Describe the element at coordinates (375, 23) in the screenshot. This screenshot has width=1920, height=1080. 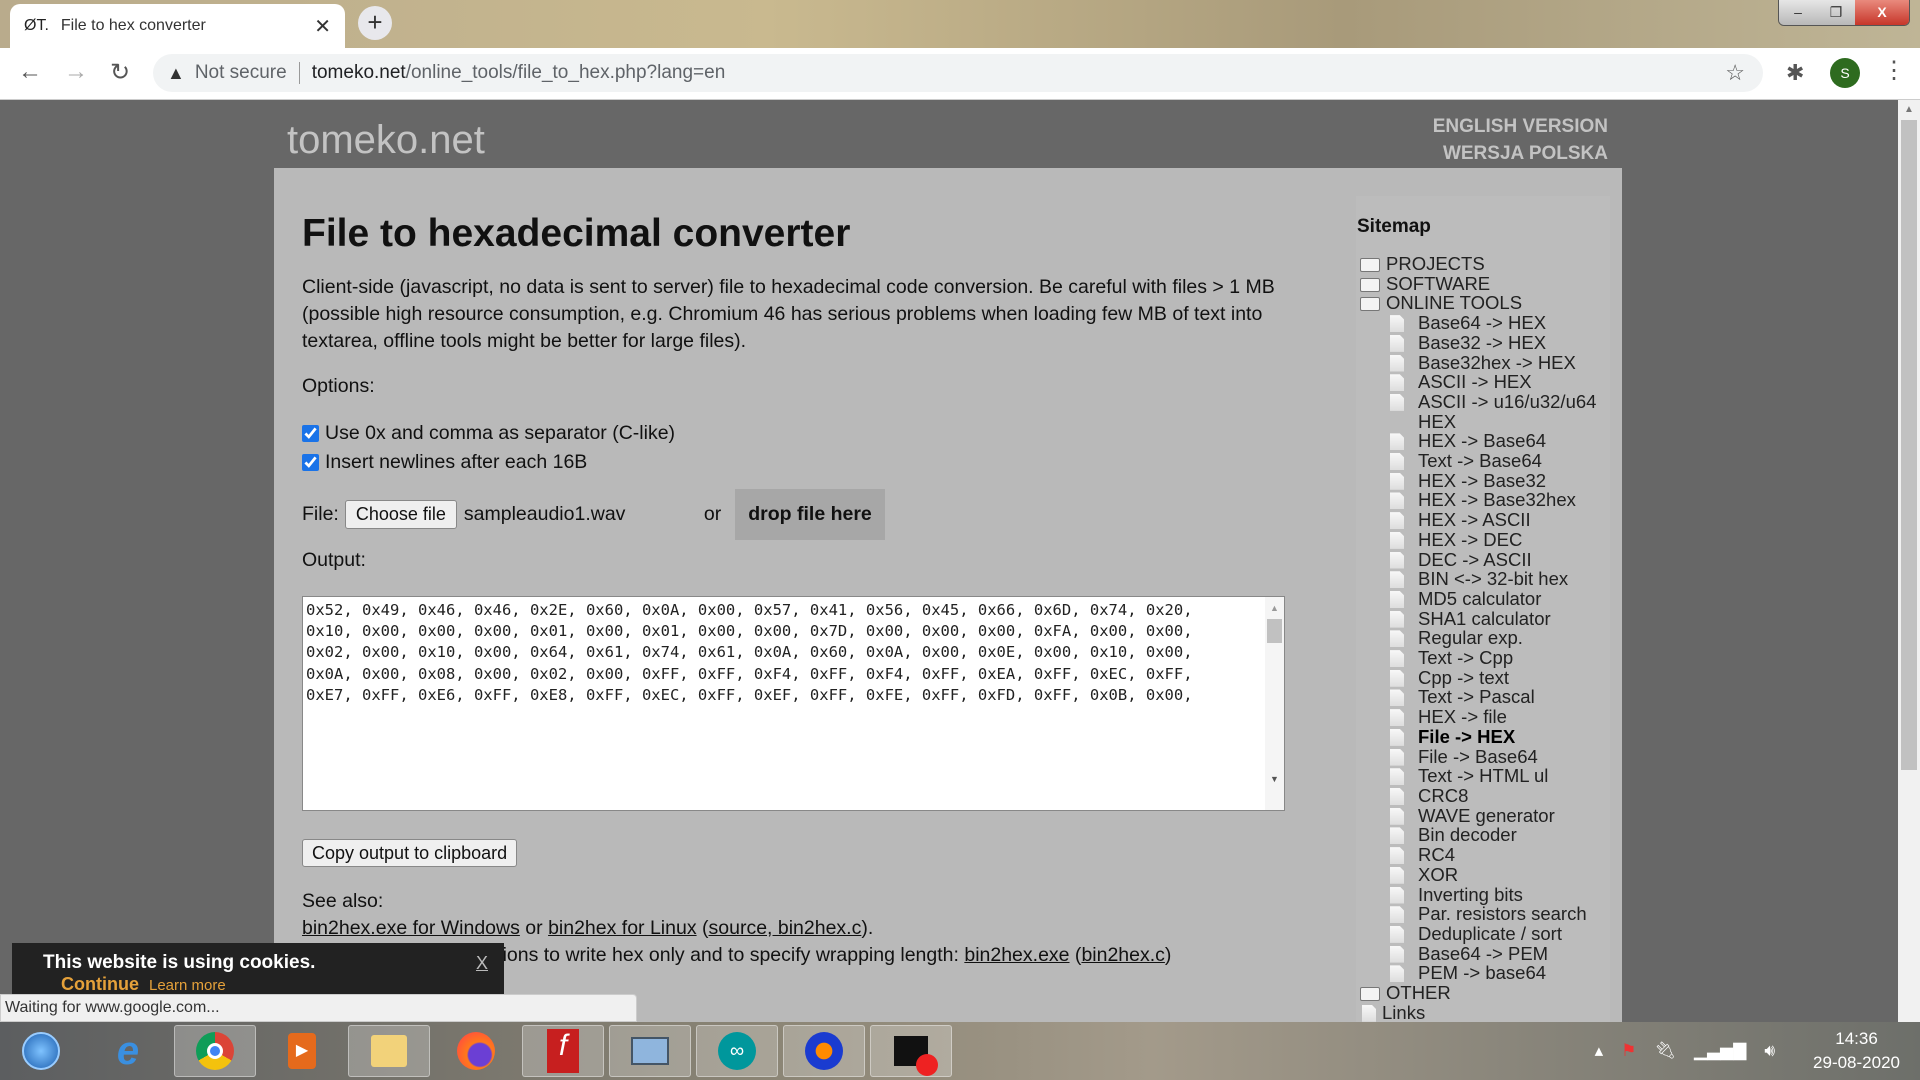
I see `new-tab-button: +` at that location.